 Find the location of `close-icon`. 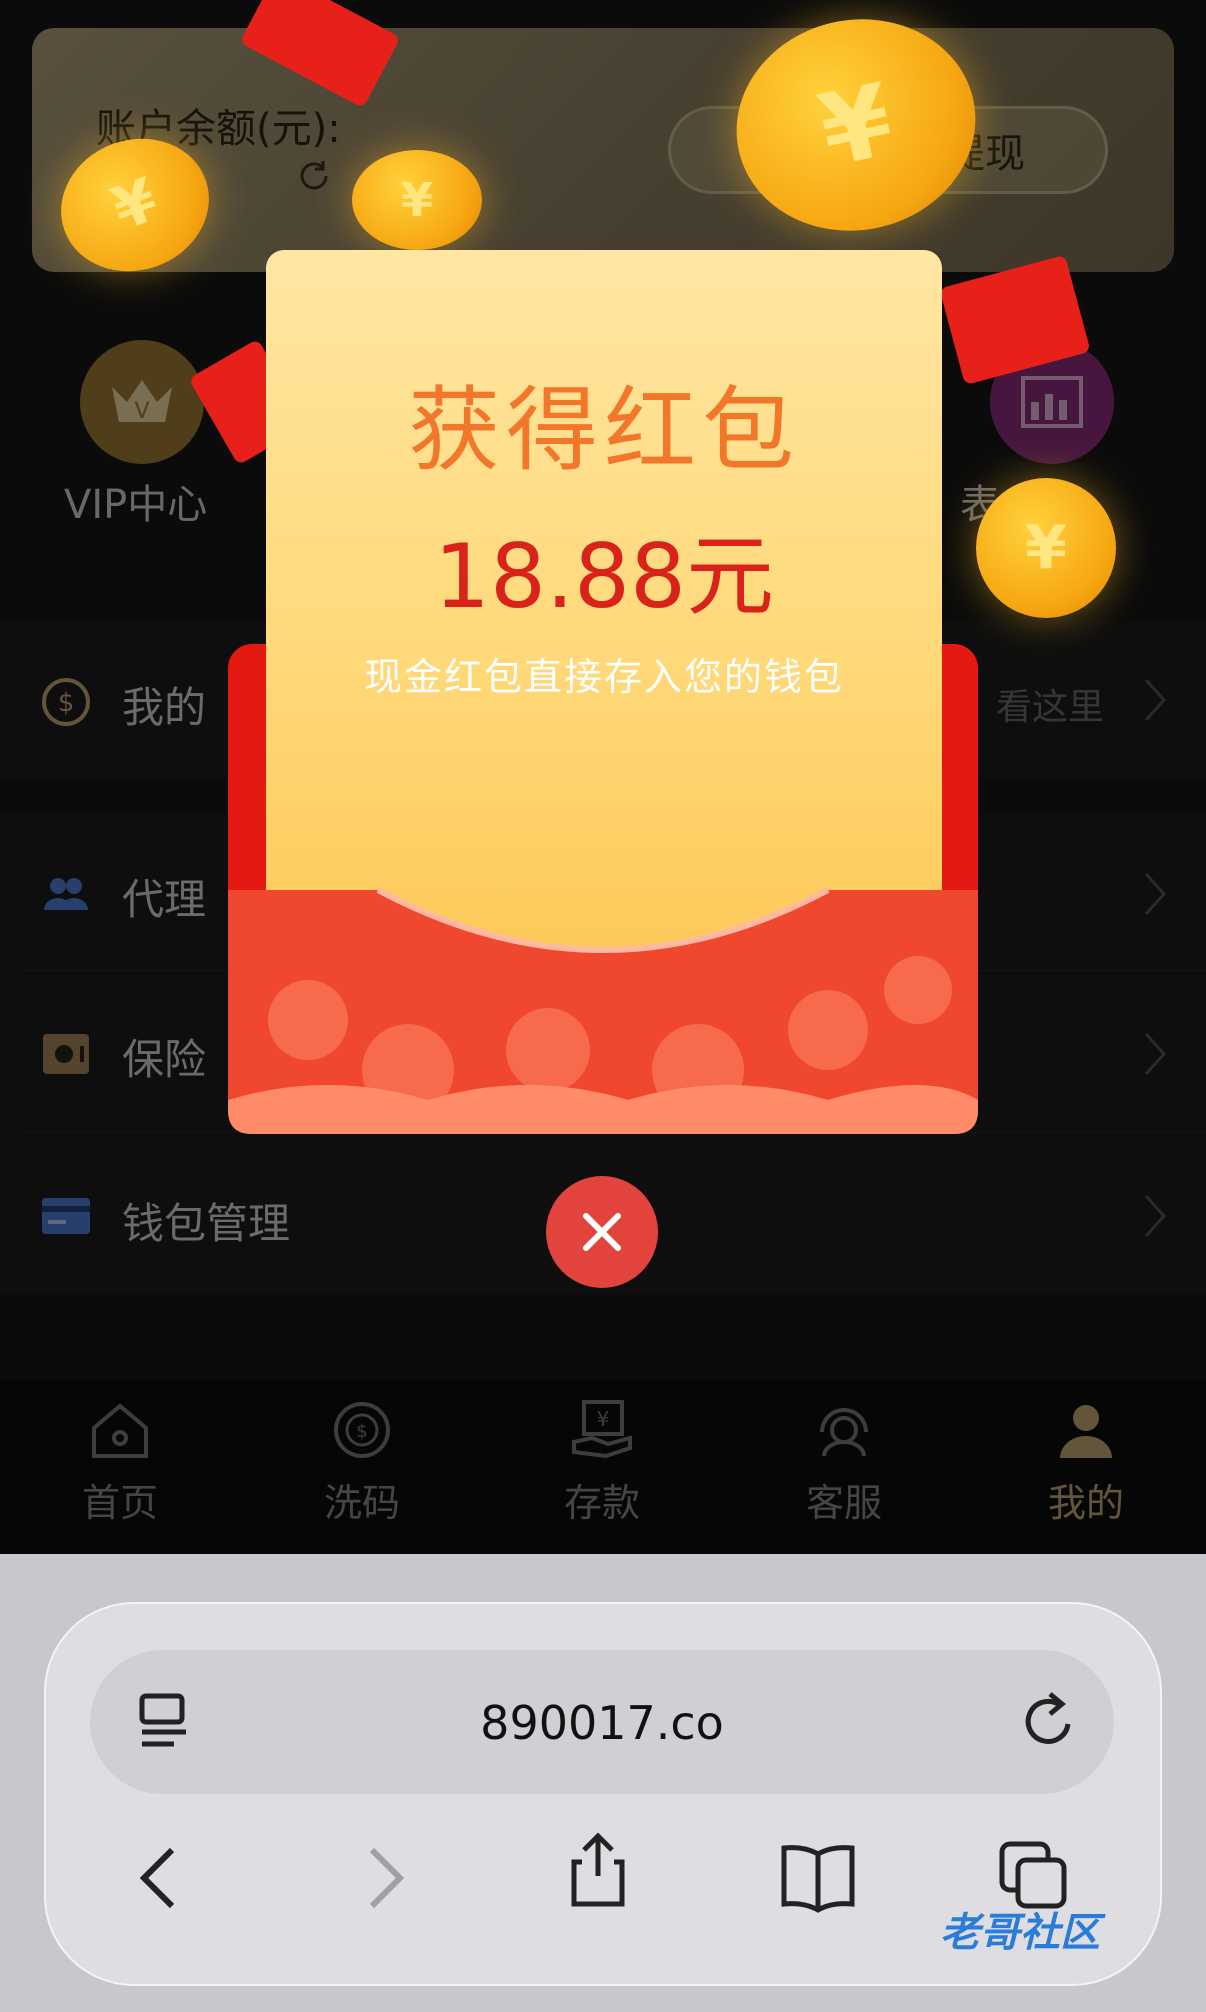

close-icon is located at coordinates (602, 1232).